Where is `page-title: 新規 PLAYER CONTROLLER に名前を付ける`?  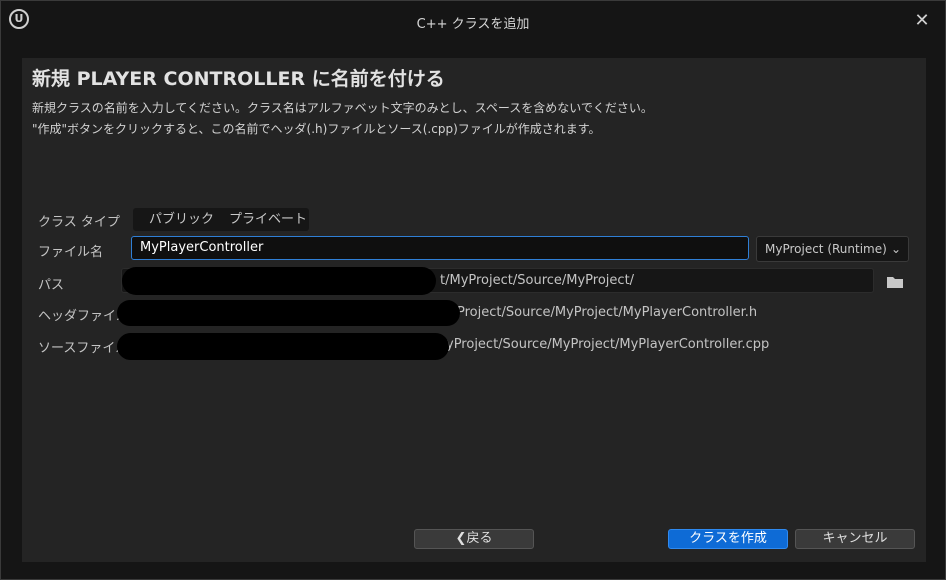
page-title: 新規 PLAYER CONTROLLER に名前を付ける is located at coordinates (238, 79).